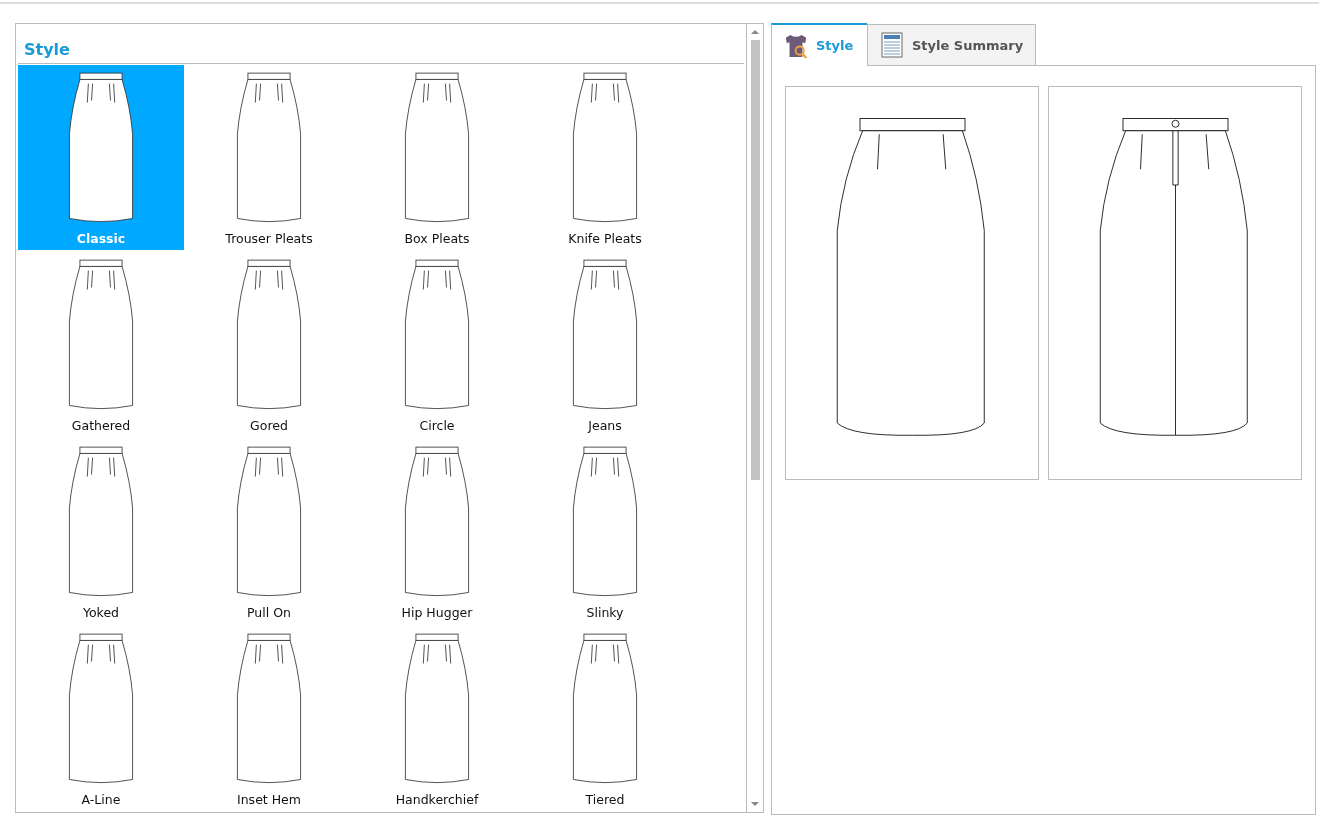 This screenshot has height=818, width=1319. Describe the element at coordinates (605, 344) in the screenshot. I see `style-tile: Jeans` at that location.